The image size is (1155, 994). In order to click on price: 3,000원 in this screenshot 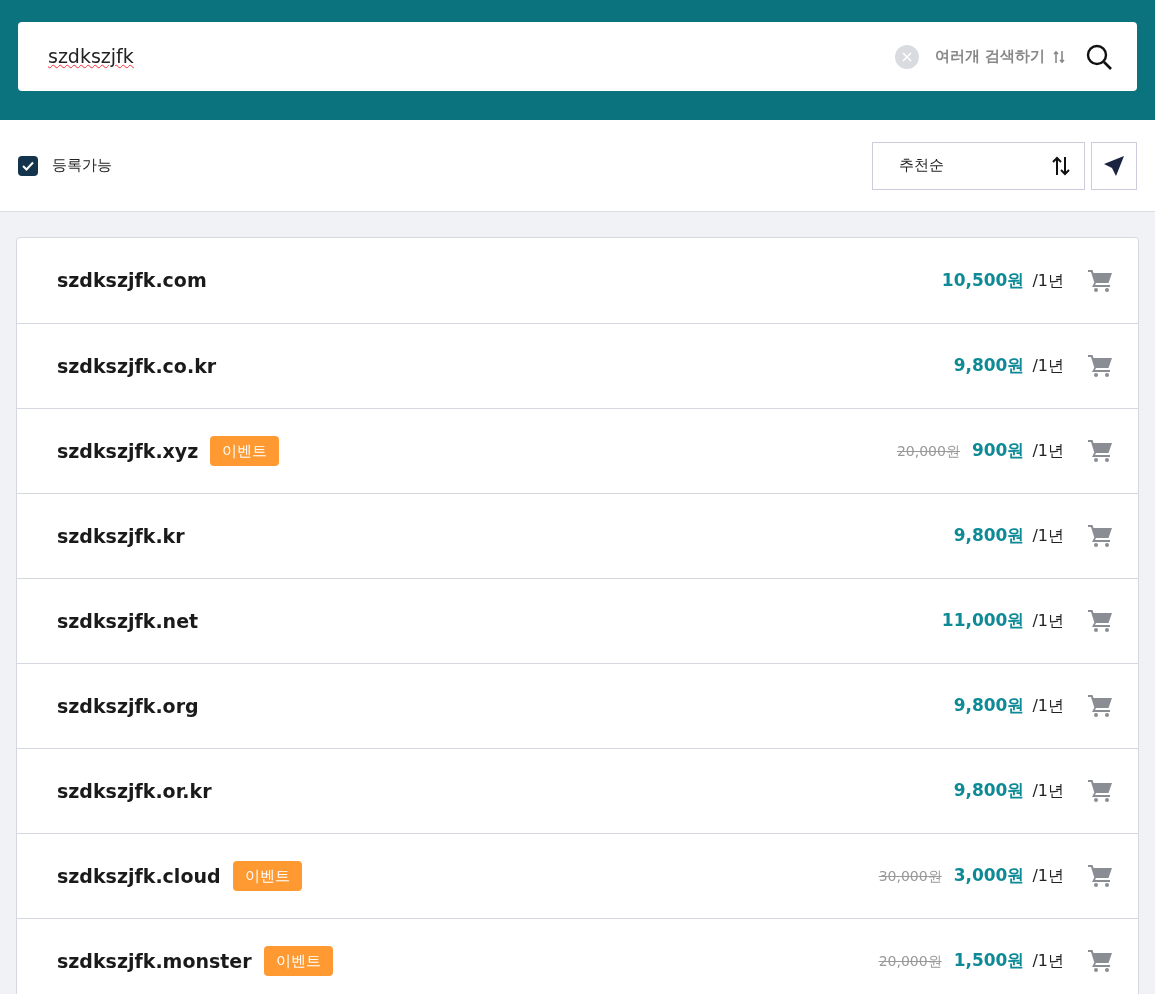, I will do `click(989, 876)`.